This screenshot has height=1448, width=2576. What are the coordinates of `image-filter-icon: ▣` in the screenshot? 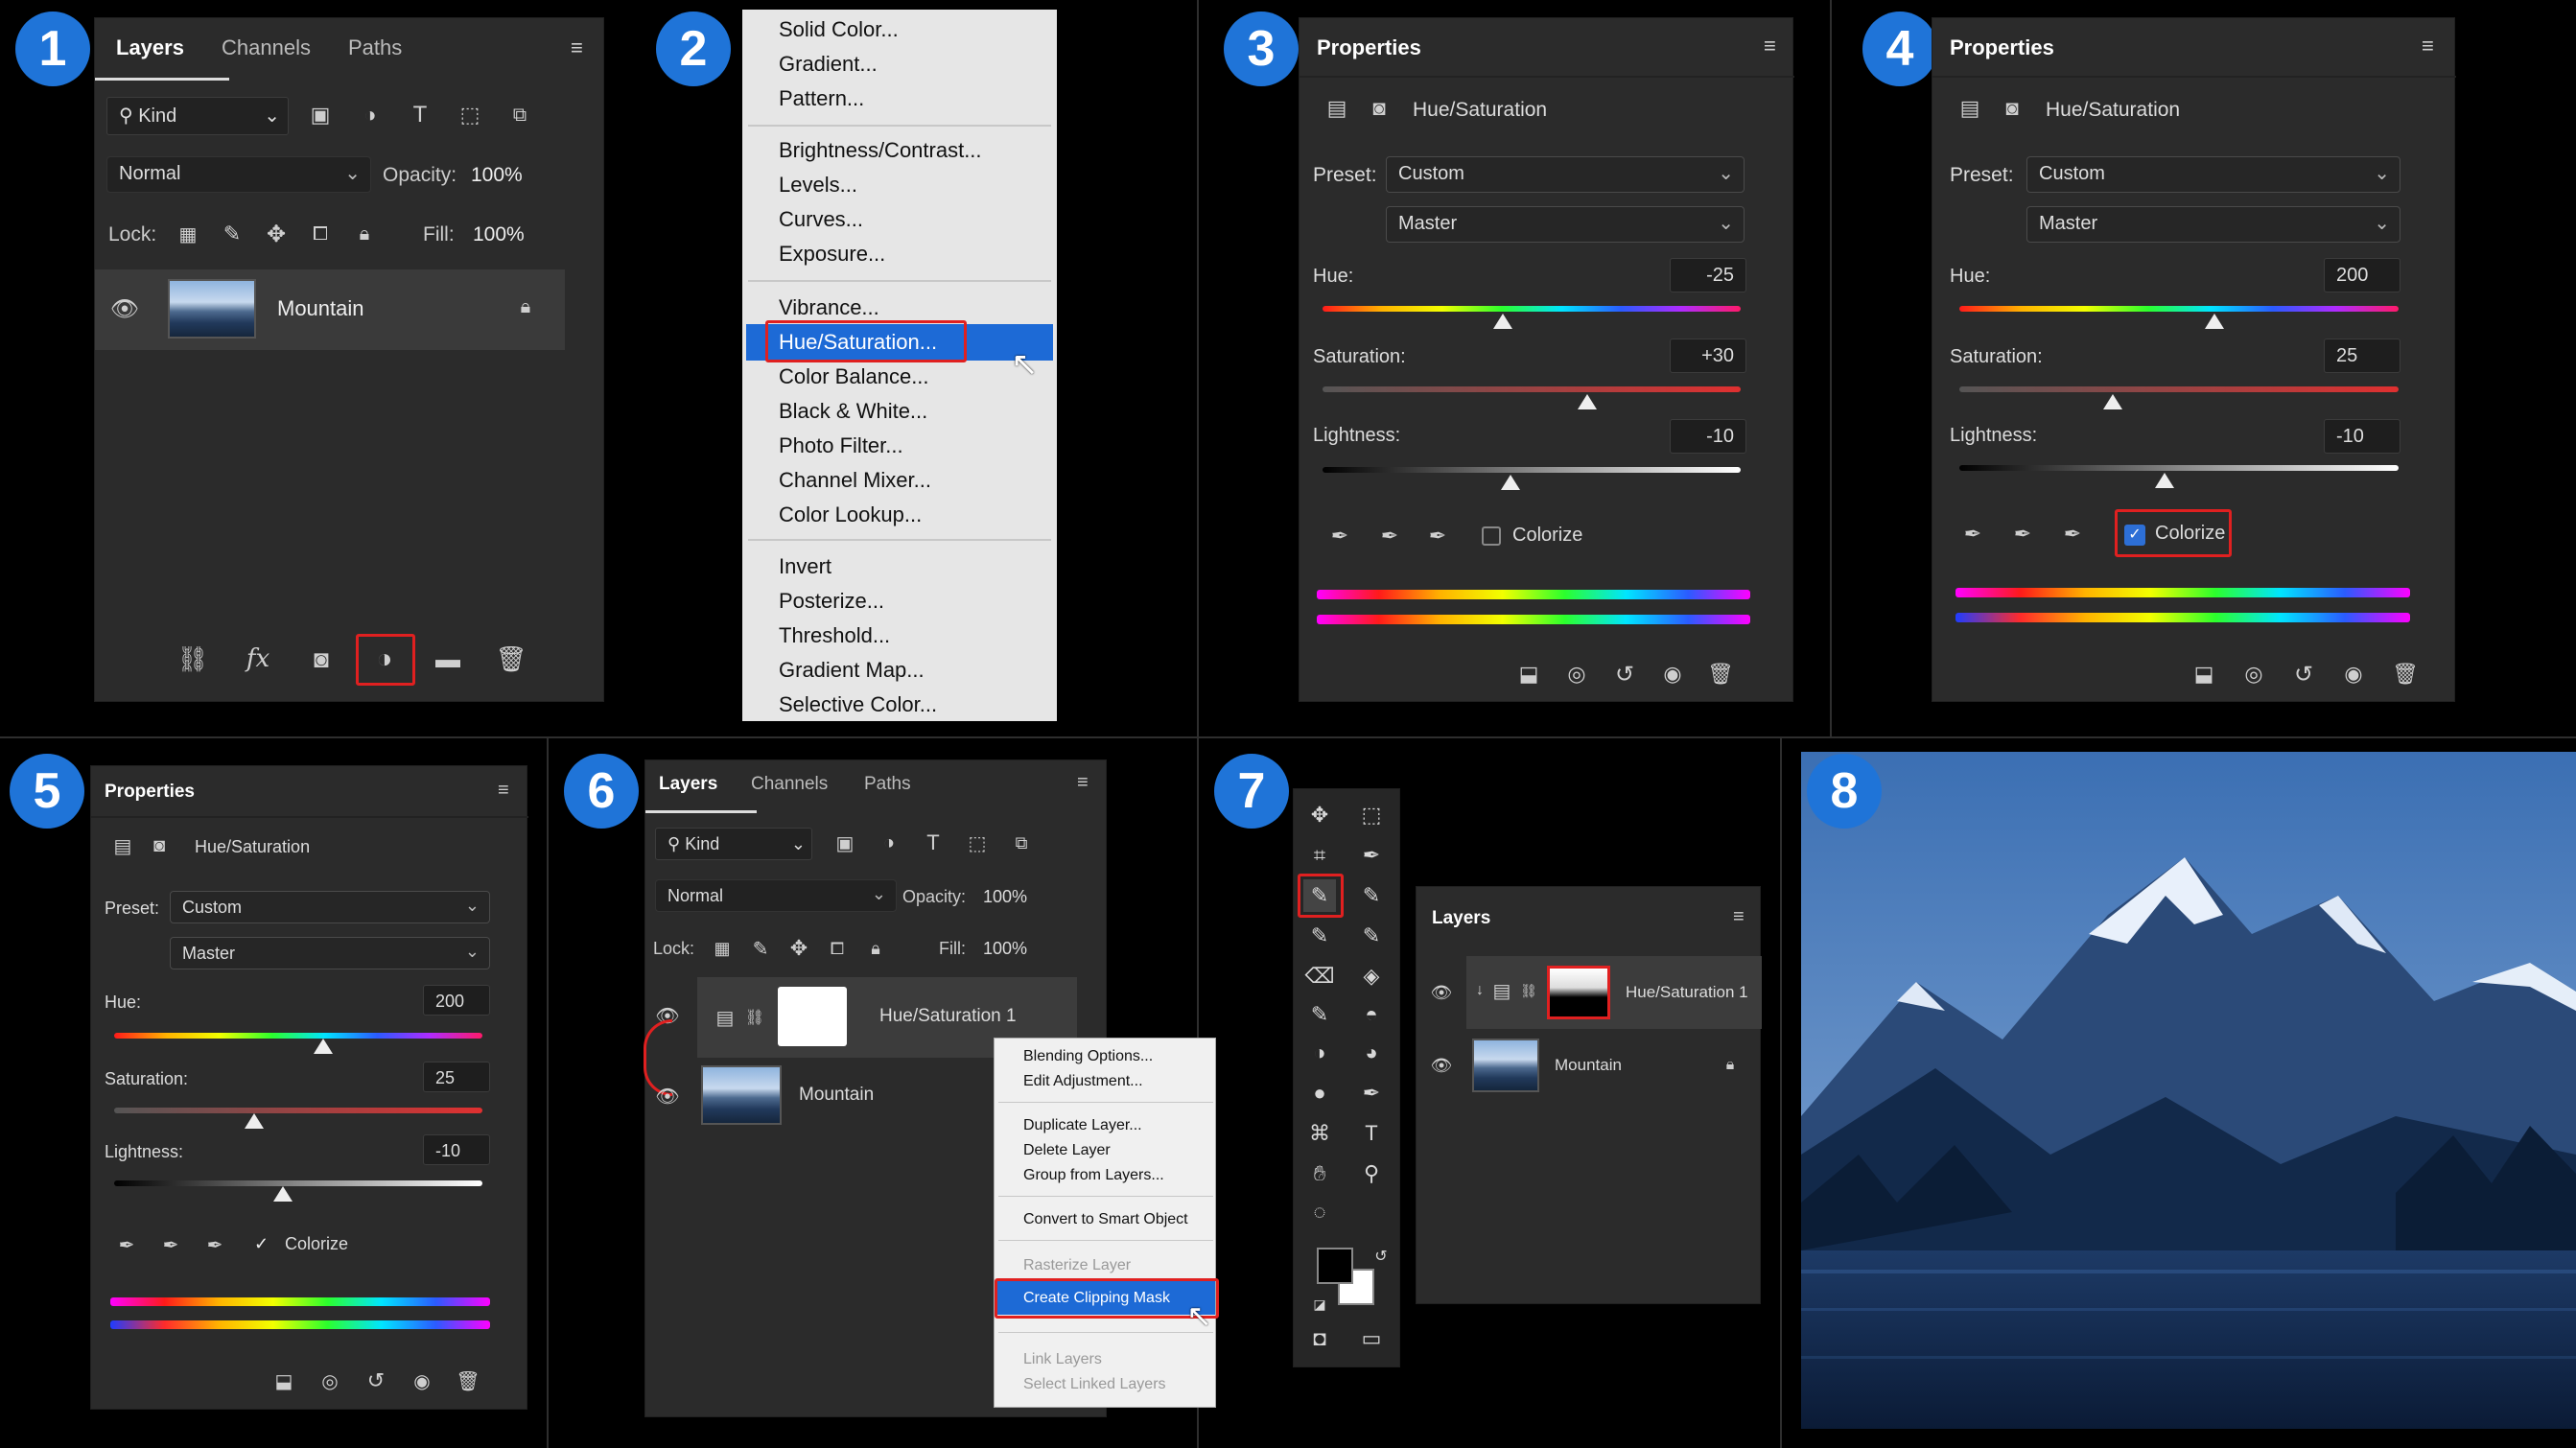 It's located at (844, 842).